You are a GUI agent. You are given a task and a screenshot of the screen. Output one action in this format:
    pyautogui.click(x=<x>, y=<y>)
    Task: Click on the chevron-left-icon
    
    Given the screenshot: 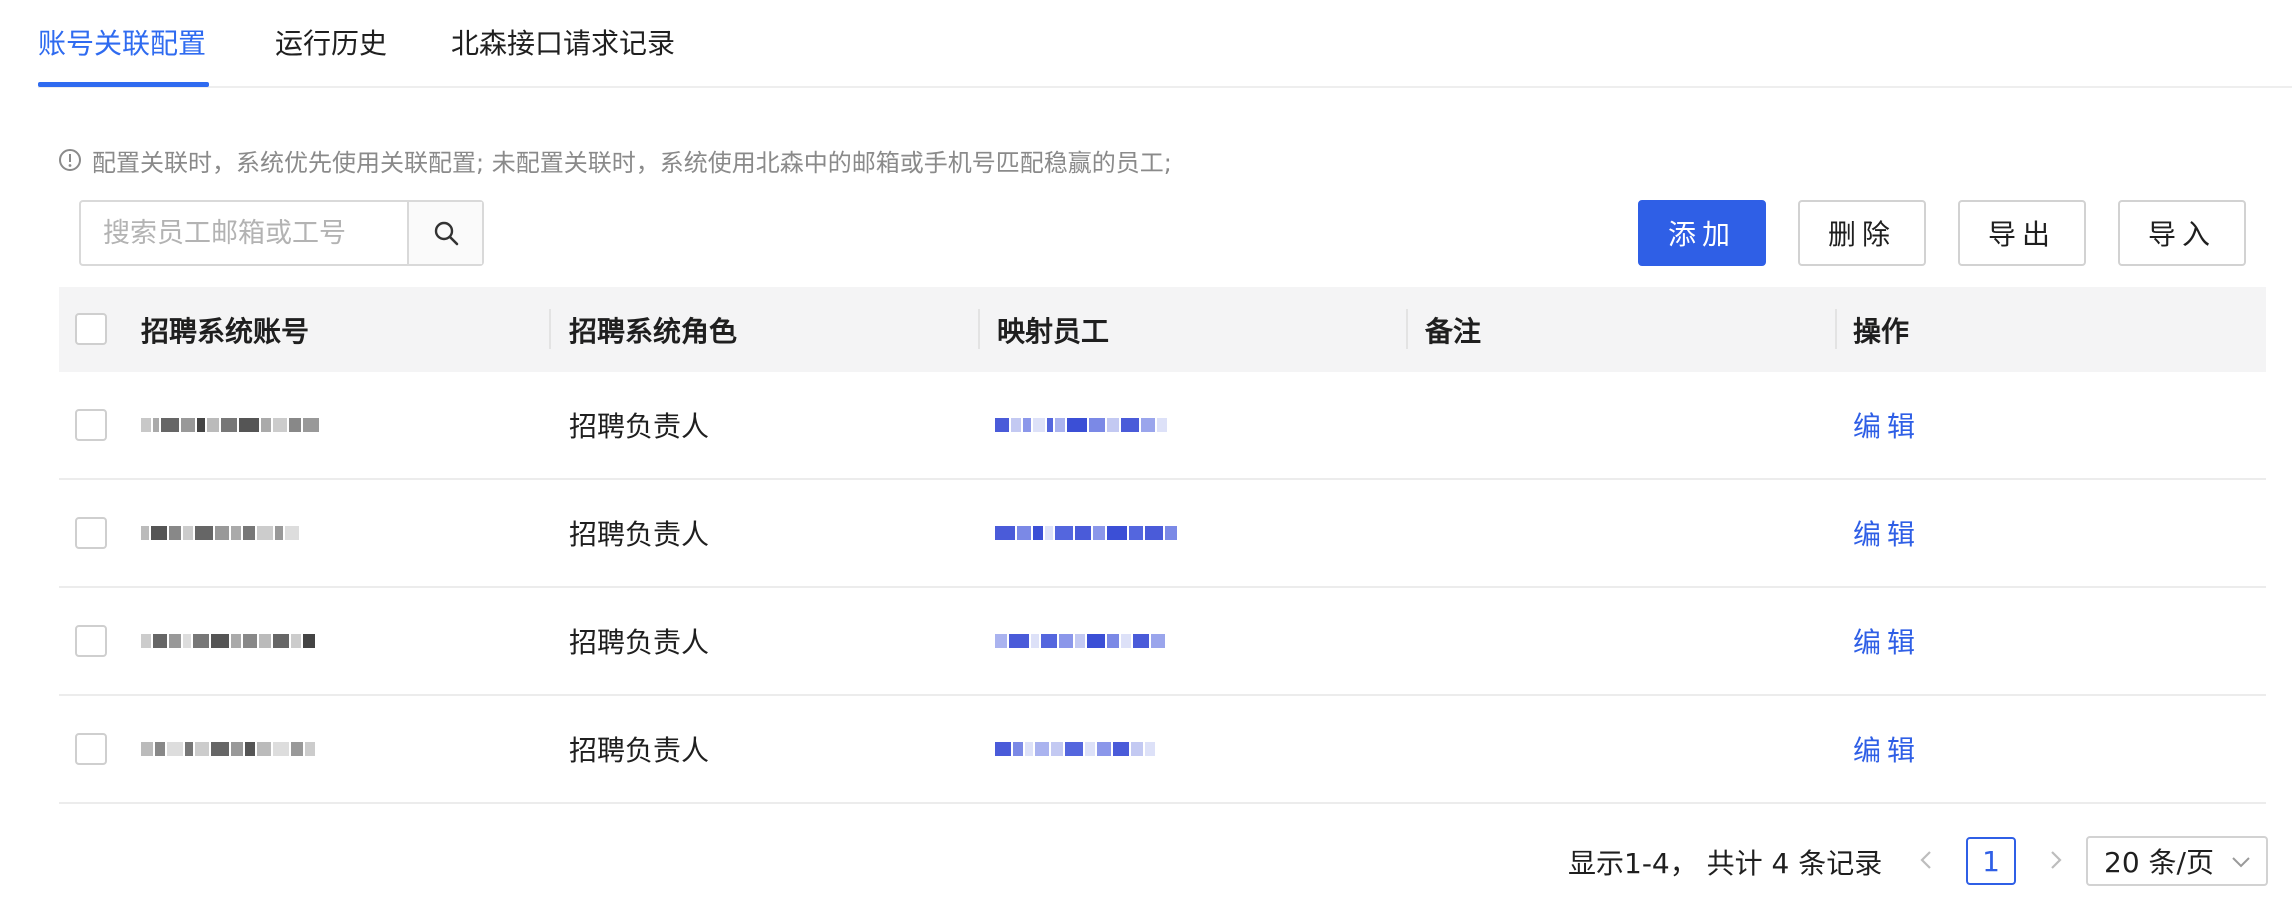 What is the action you would take?
    pyautogui.click(x=1925, y=860)
    